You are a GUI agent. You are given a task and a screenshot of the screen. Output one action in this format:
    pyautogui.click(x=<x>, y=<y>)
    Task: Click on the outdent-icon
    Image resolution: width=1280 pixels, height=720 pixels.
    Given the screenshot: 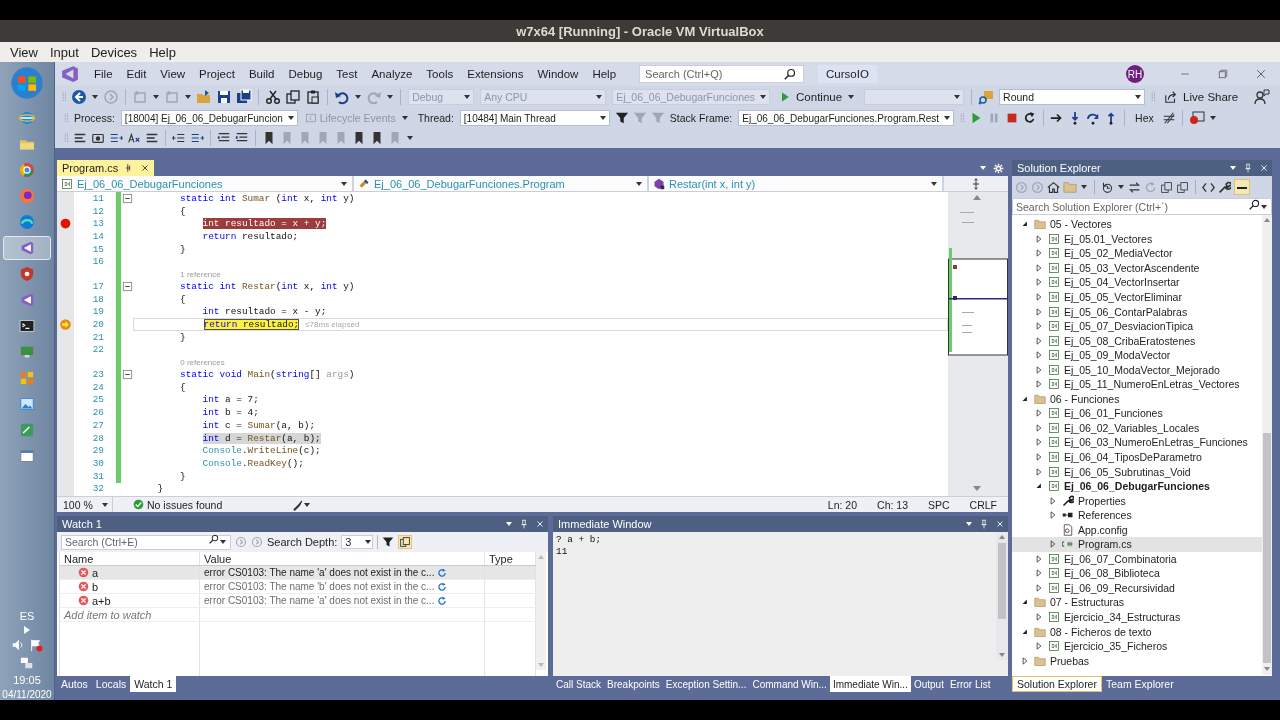 What is the action you would take?
    pyautogui.click(x=179, y=138)
    